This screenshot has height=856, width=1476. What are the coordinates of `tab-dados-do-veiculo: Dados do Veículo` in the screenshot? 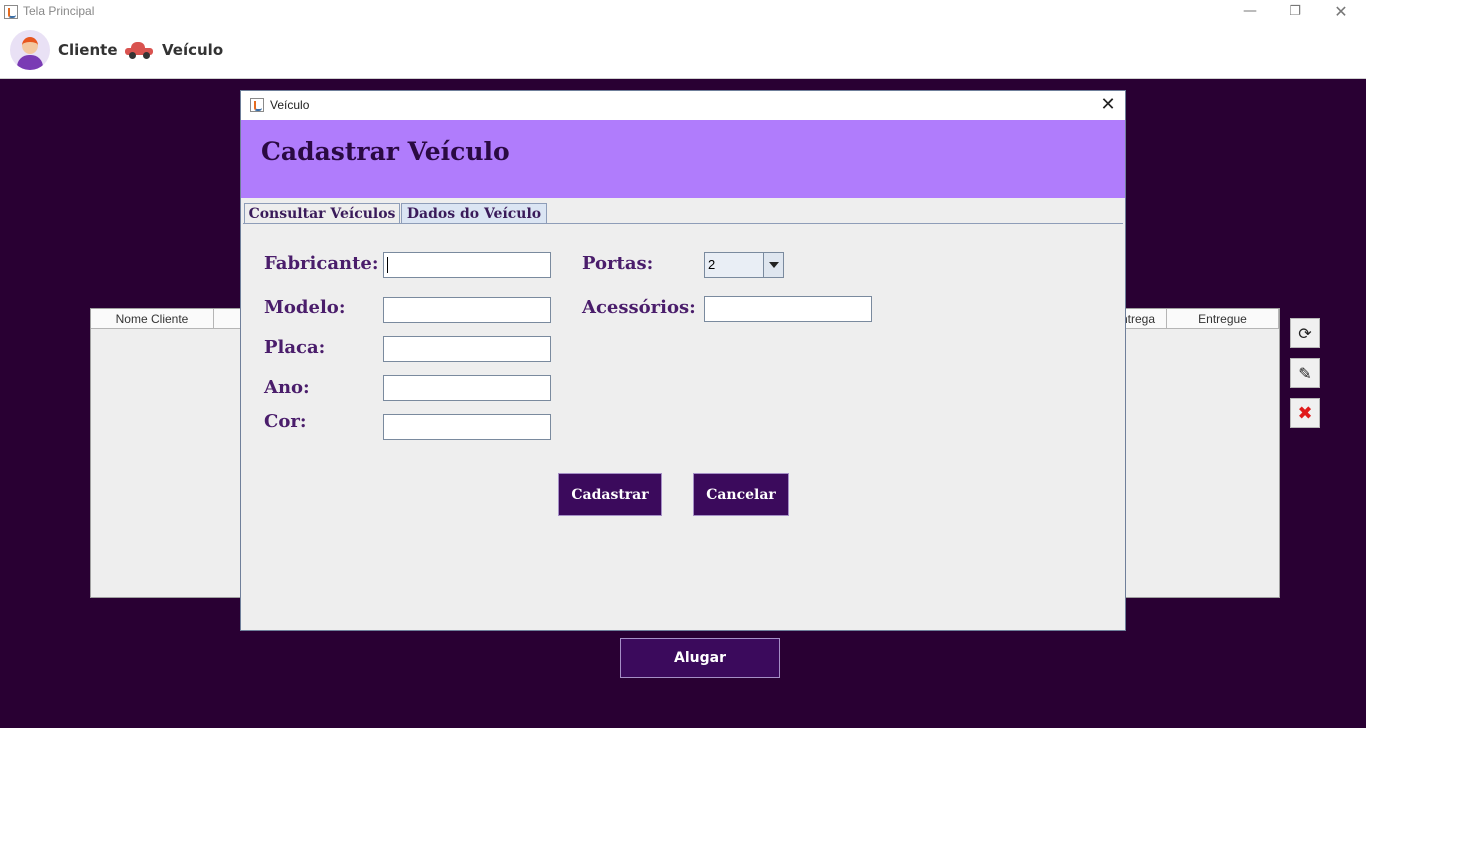 It's located at (474, 213).